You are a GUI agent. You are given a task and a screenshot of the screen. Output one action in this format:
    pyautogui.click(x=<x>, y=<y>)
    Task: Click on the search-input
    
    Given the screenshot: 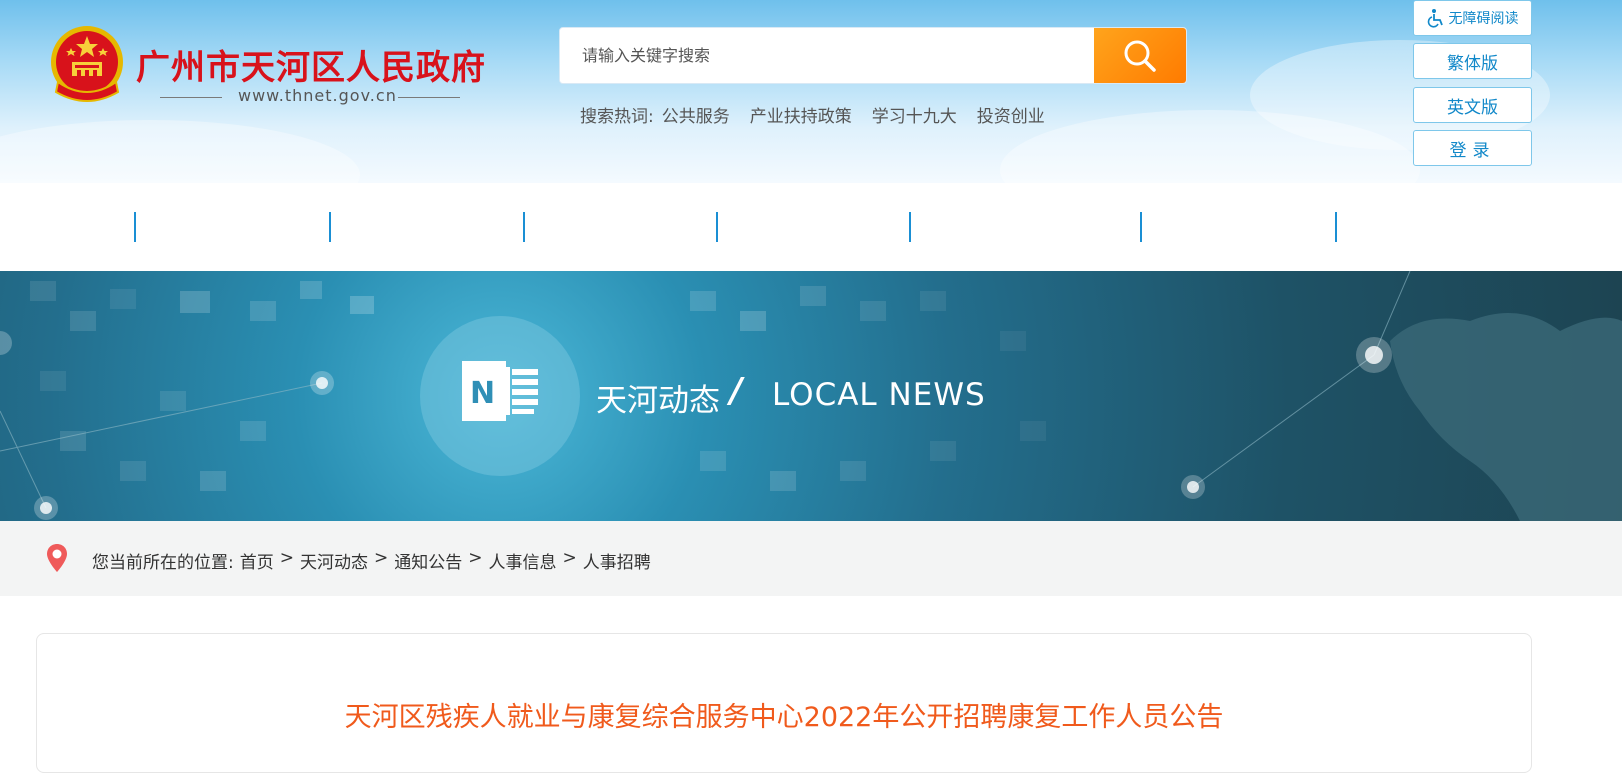 What is the action you would take?
    pyautogui.click(x=827, y=55)
    